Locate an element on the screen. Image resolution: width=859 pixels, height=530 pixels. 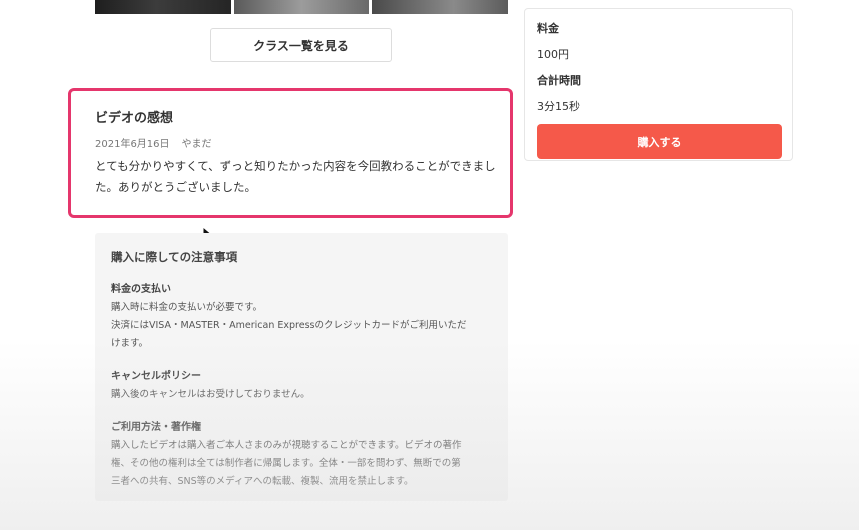
cancel-policy-heading: キャンセルポリシー is located at coordinates (156, 376).